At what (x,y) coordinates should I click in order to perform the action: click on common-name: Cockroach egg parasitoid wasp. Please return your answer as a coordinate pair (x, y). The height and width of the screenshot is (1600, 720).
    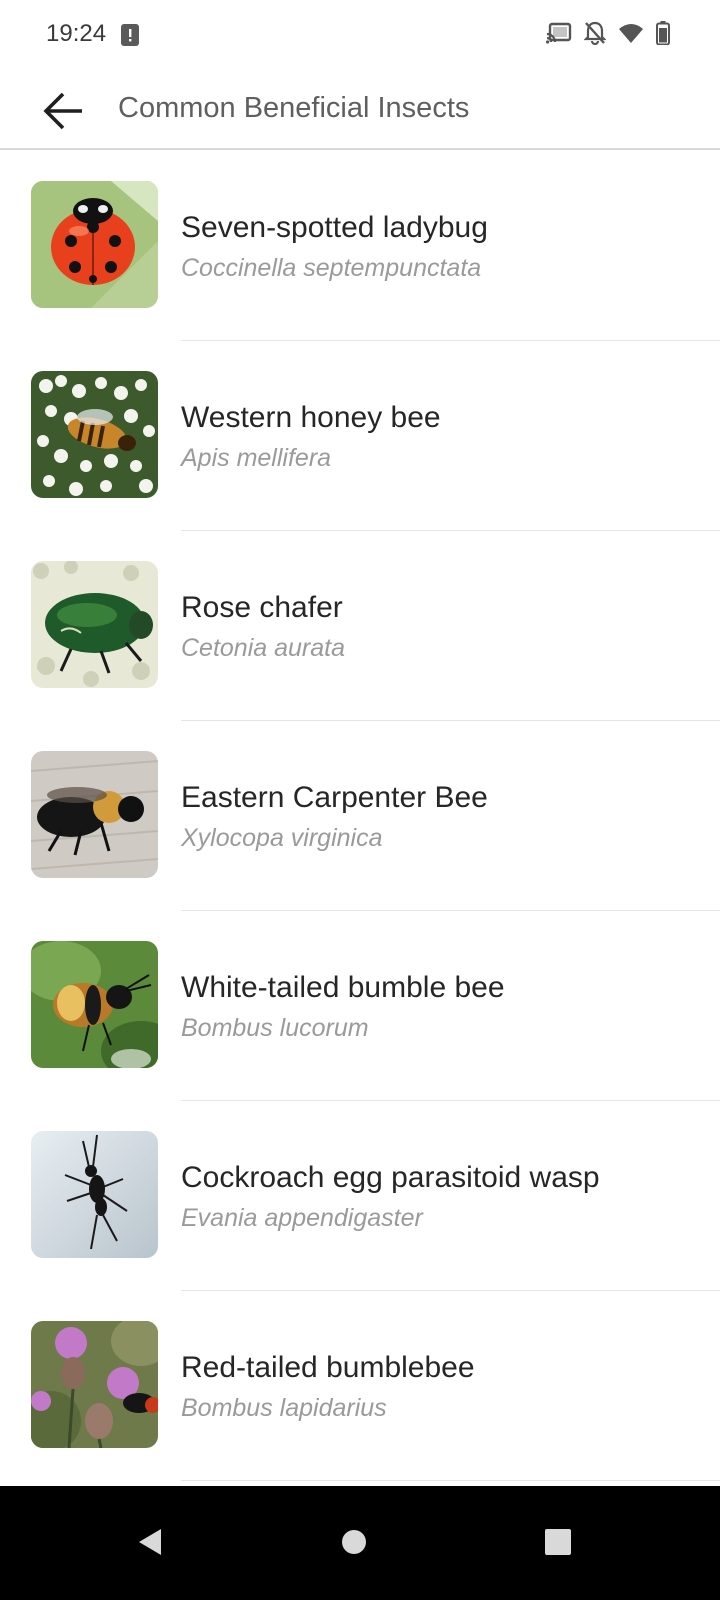
    Looking at the image, I should click on (390, 1177).